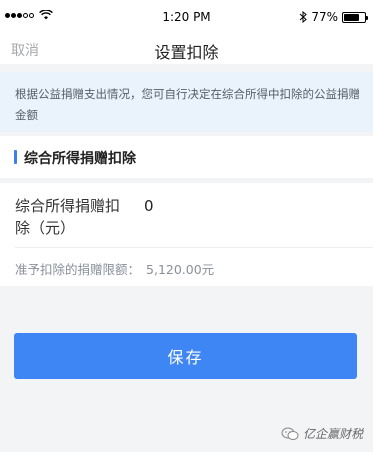 The width and height of the screenshot is (373, 452). I want to click on section-accent-bar, so click(15, 157).